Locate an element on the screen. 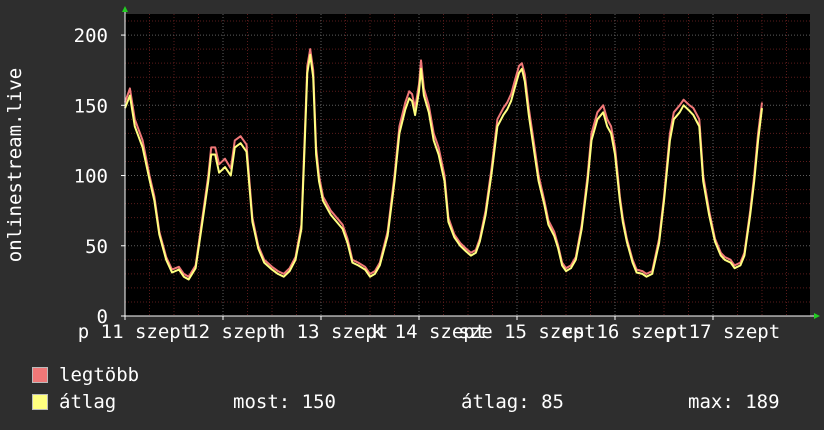 Image resolution: width=824 pixels, height=430 pixels. legend-swatch-avg is located at coordinates (40, 402).